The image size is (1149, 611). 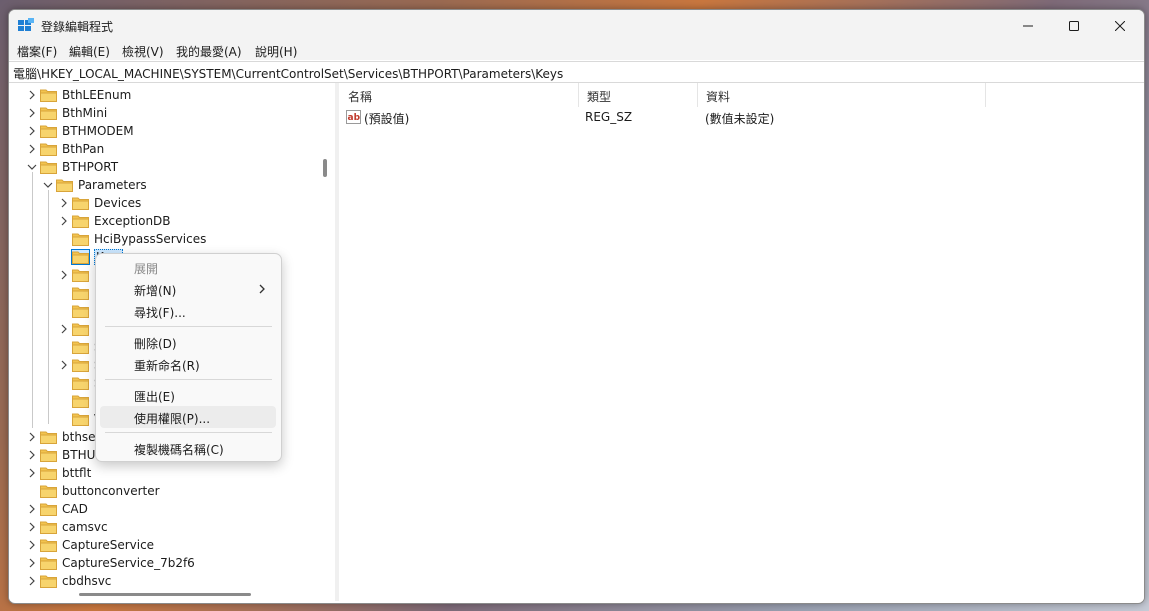 I want to click on regedit-app-icon, so click(x=26, y=24).